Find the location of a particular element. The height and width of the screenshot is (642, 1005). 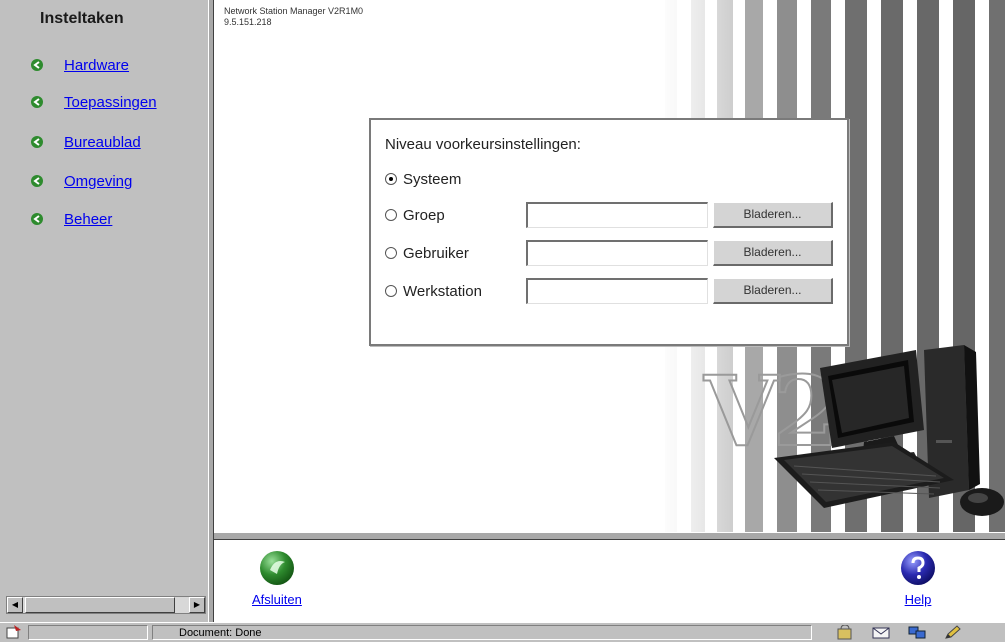

frame-divider-horizontal is located at coordinates (609, 536).